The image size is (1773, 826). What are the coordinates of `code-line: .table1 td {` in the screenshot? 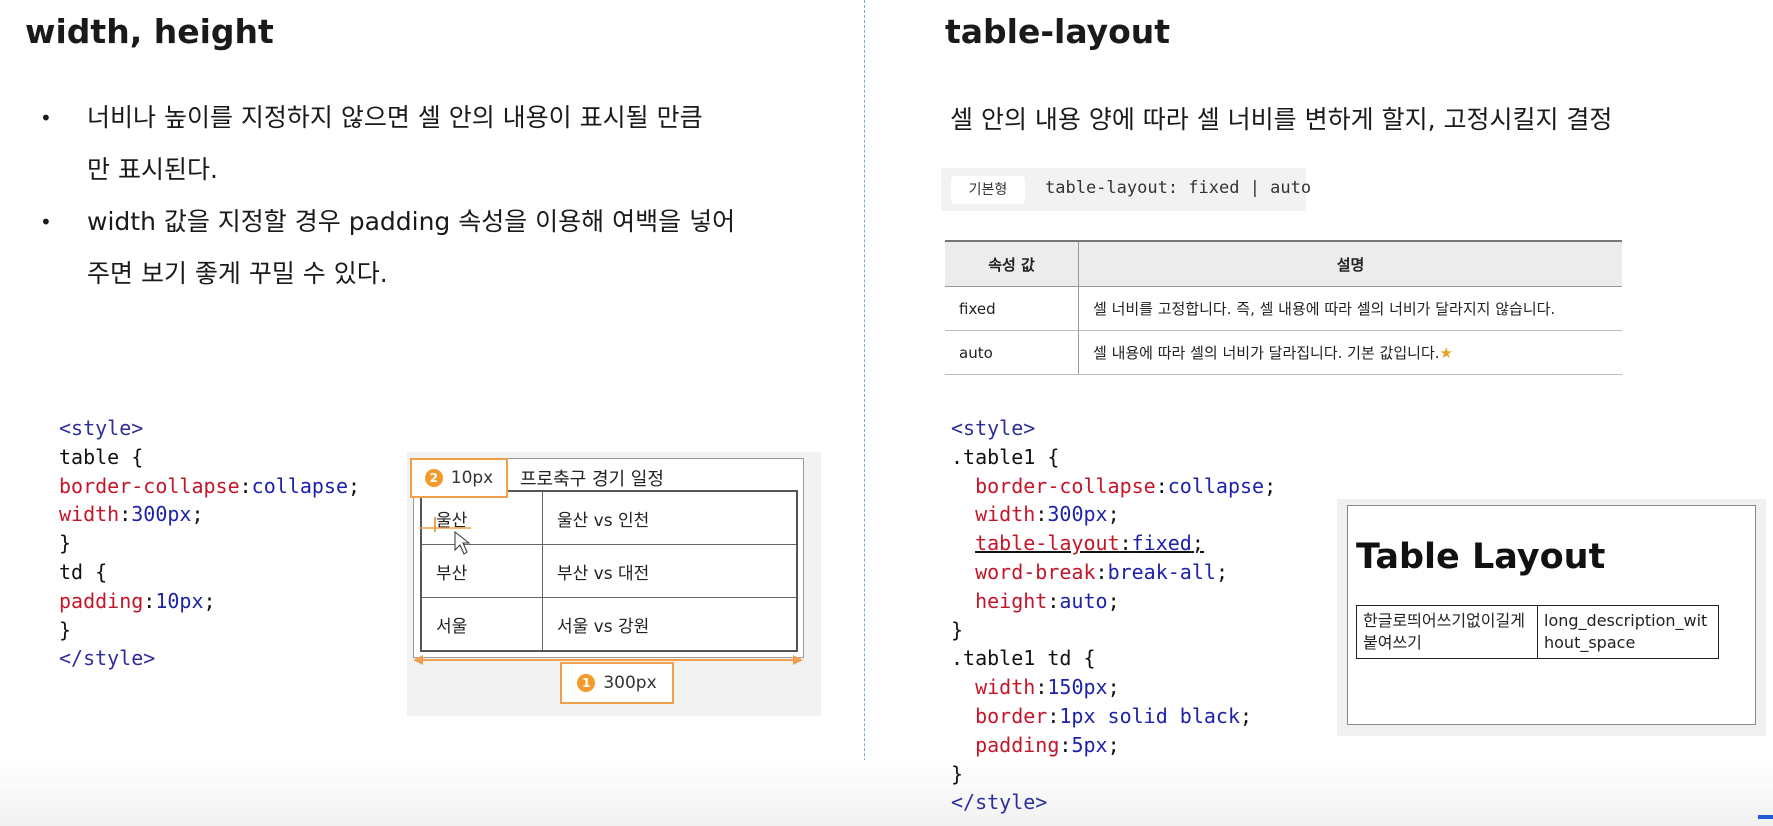 It's located at (1023, 658).